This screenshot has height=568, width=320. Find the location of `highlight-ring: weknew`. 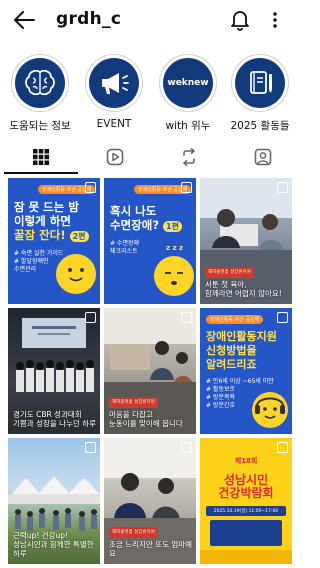

highlight-ring: weknew is located at coordinates (188, 83).